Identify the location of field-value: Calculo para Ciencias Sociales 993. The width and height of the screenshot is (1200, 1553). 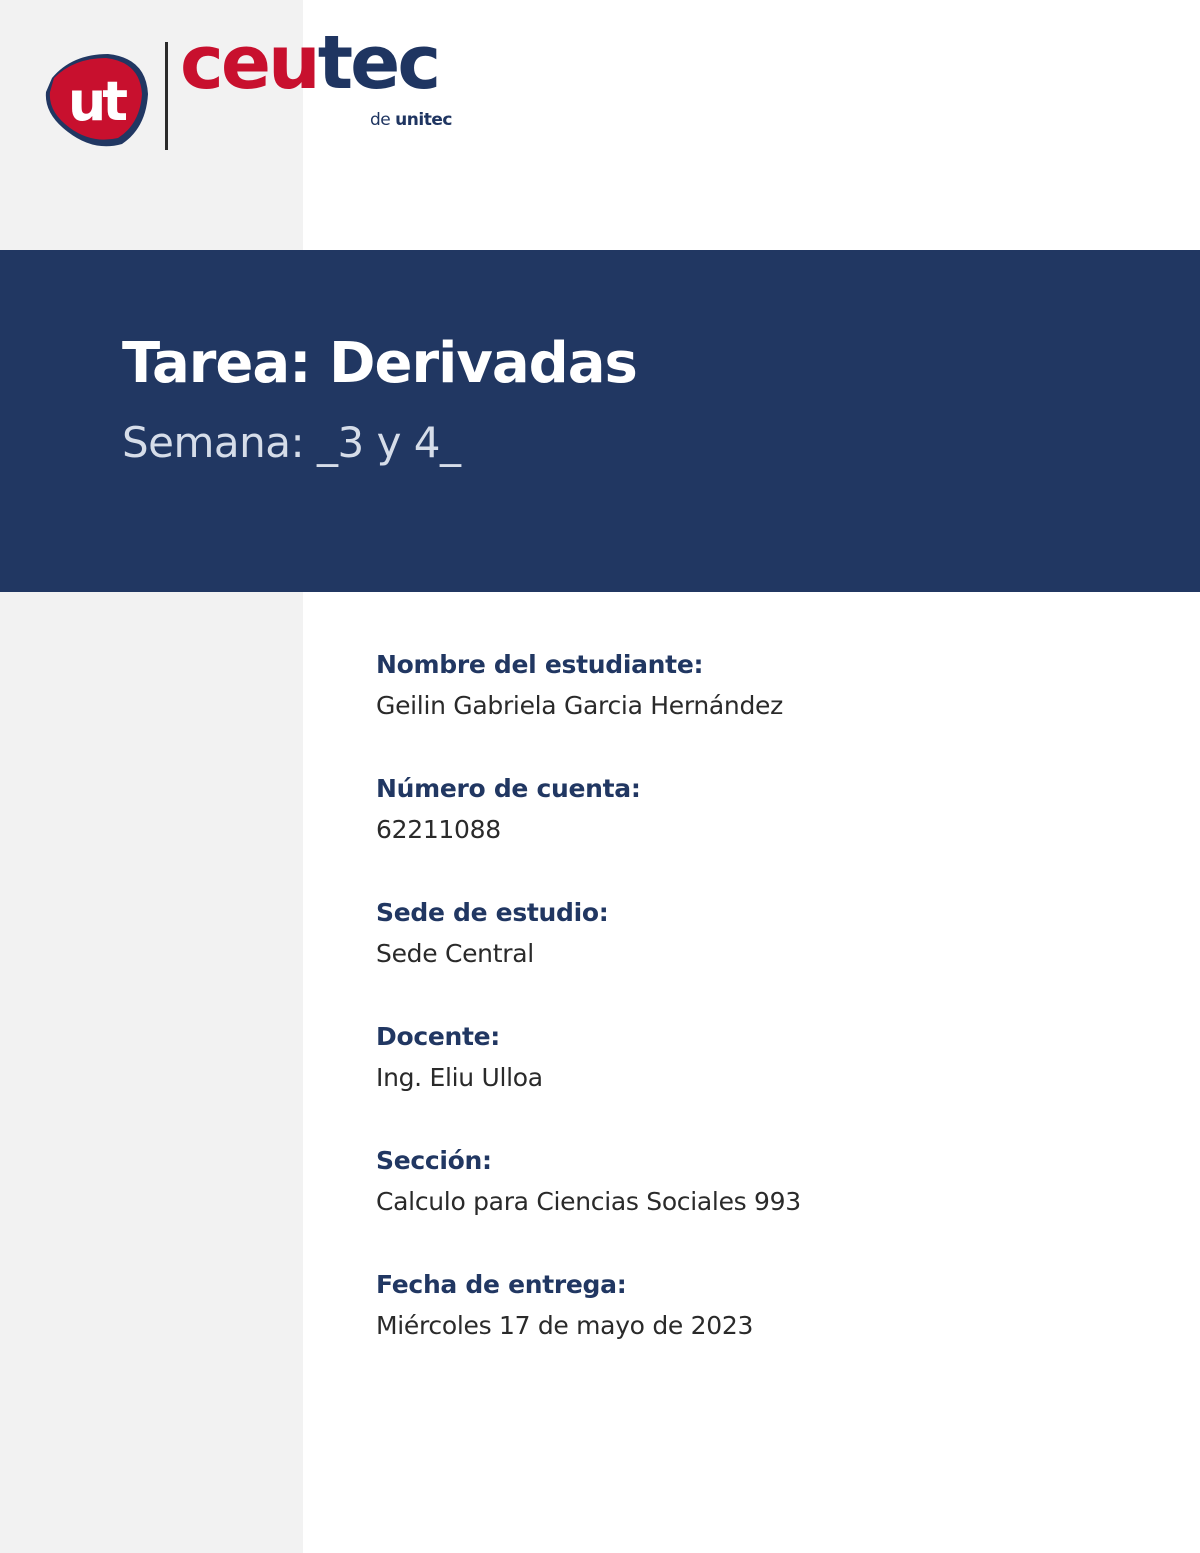
(588, 1201).